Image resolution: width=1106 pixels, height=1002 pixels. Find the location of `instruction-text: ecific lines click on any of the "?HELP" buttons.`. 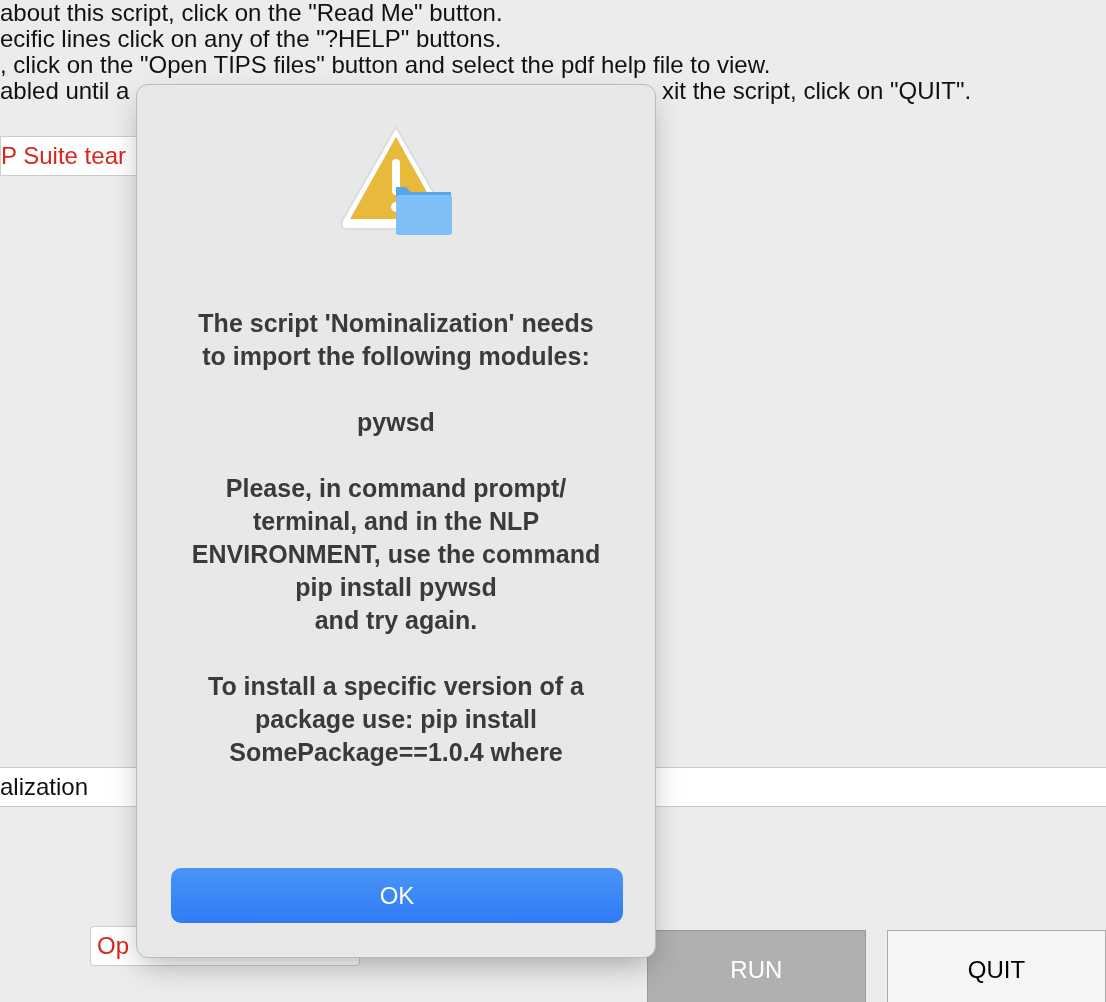

instruction-text: ecific lines click on any of the "?HELP" buttons. is located at coordinates (251, 39).